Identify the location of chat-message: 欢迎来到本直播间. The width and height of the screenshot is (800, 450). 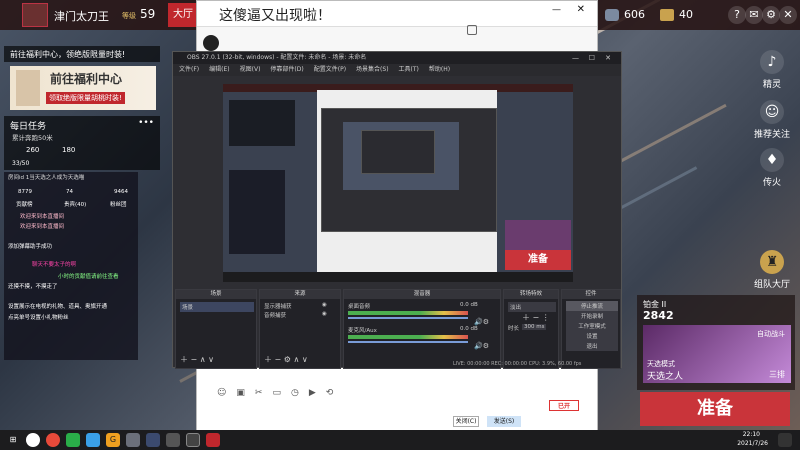
(42, 227).